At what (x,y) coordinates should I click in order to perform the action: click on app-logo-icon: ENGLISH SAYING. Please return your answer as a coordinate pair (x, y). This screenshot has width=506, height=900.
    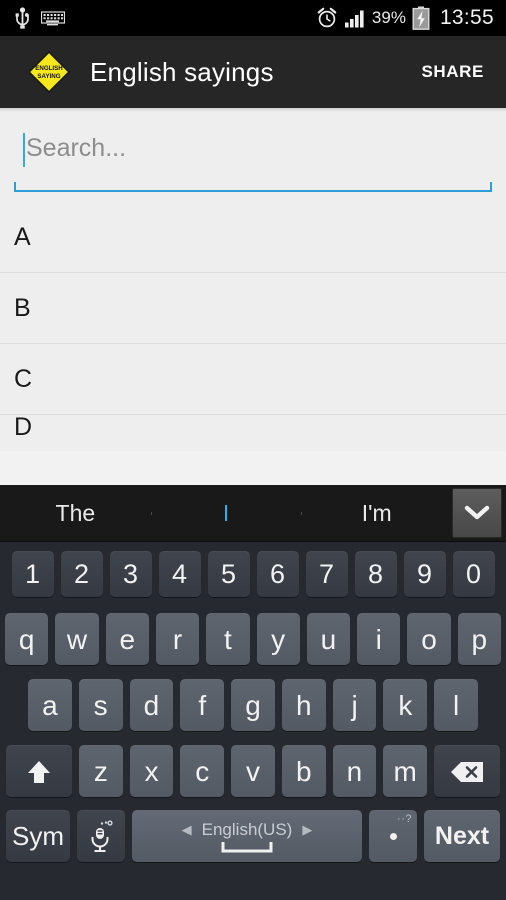
    Looking at the image, I should click on (49, 72).